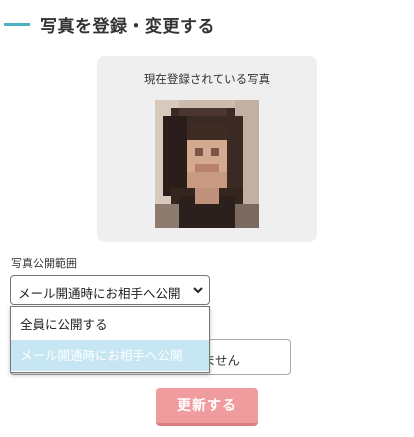  I want to click on visibility-dropdown-list: 全員に公開する メール開通時にお相手へ公開, so click(110, 339).